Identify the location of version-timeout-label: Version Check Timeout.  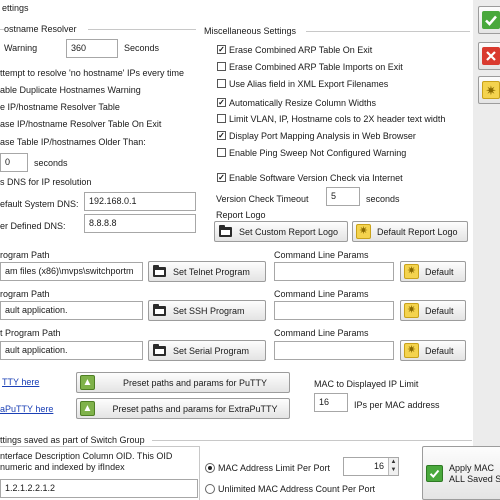
(262, 199).